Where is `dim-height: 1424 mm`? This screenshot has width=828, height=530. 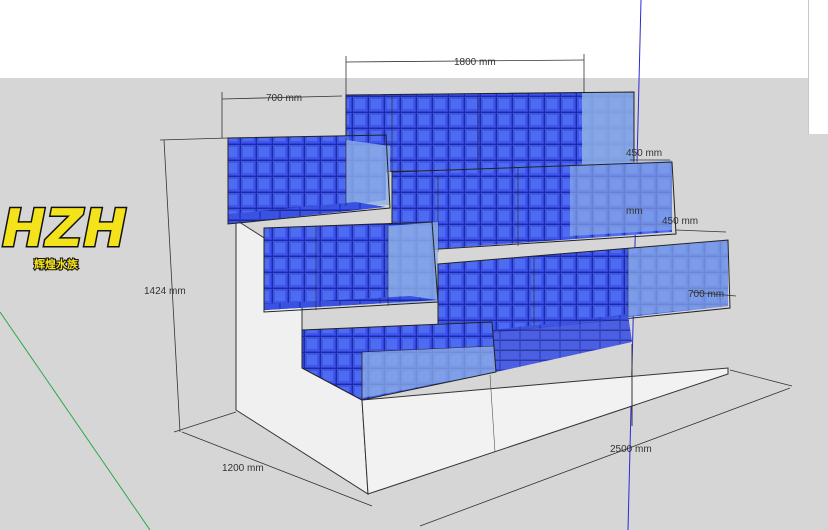
dim-height: 1424 mm is located at coordinates (165, 291).